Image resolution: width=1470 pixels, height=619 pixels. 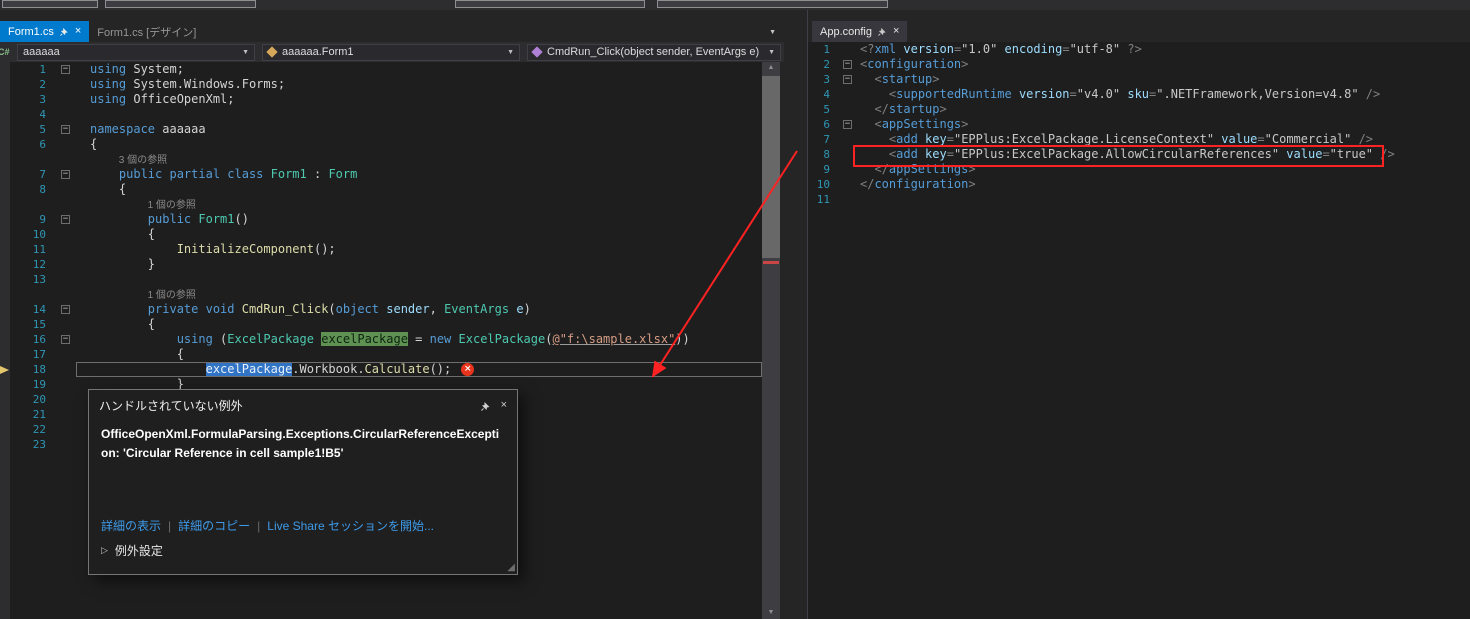 I want to click on code-line: 3 − <startup>, so click(x=1139, y=79).